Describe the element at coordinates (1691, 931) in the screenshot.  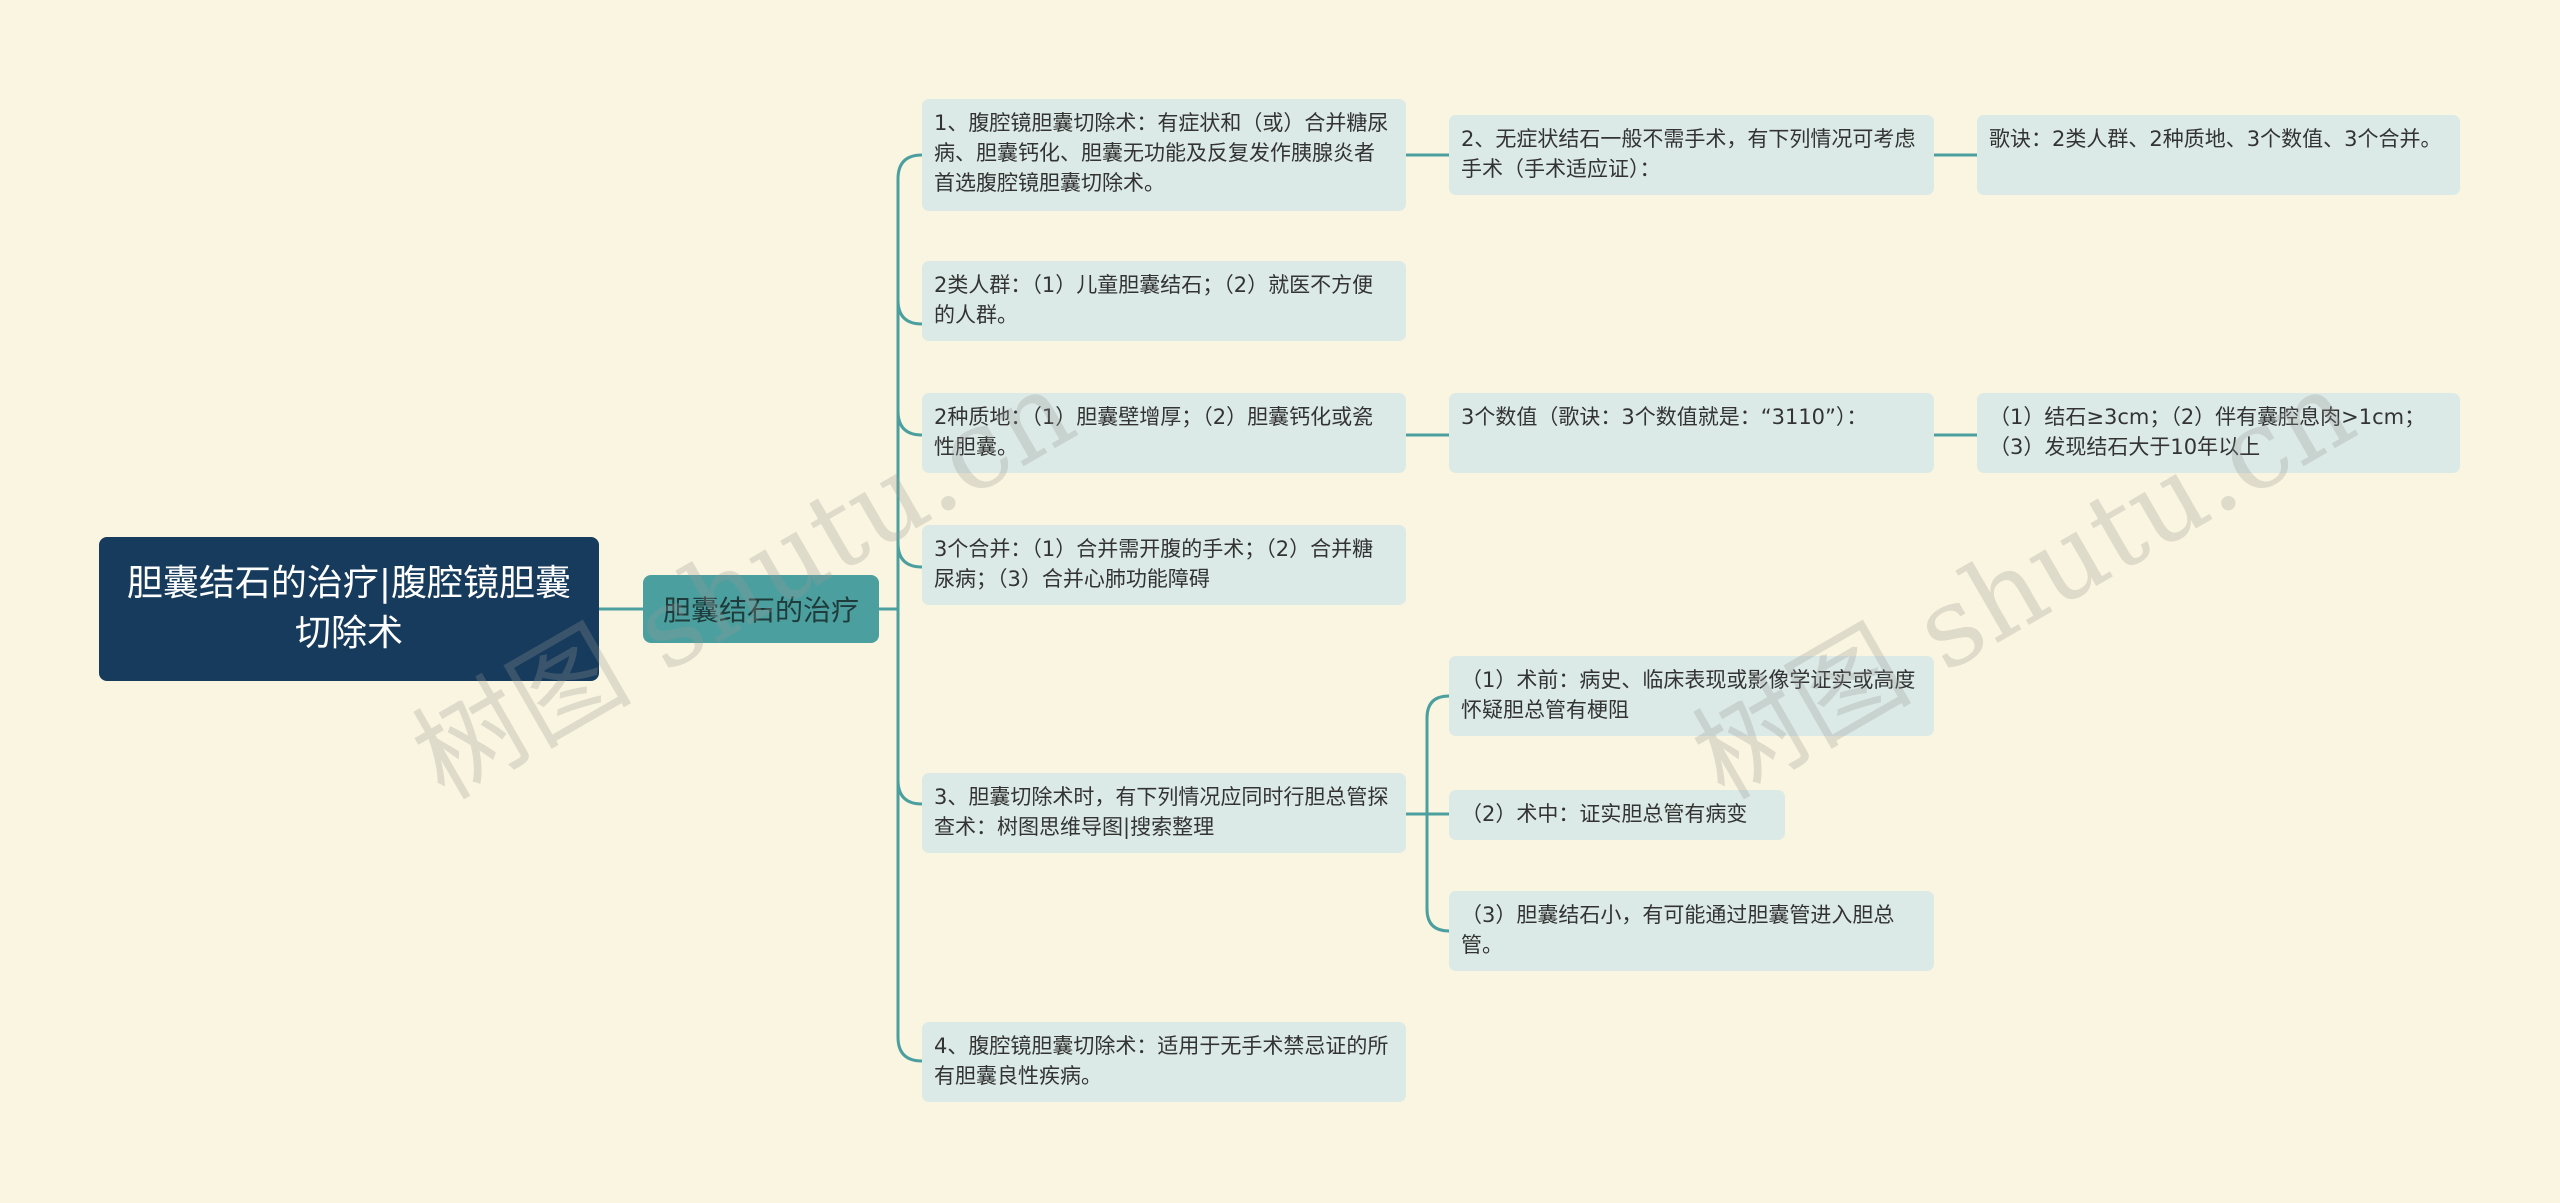
I see `topic-item-5-child-3: （3）胆囊结石小，有可能通过胆囊管进入胆总管。` at that location.